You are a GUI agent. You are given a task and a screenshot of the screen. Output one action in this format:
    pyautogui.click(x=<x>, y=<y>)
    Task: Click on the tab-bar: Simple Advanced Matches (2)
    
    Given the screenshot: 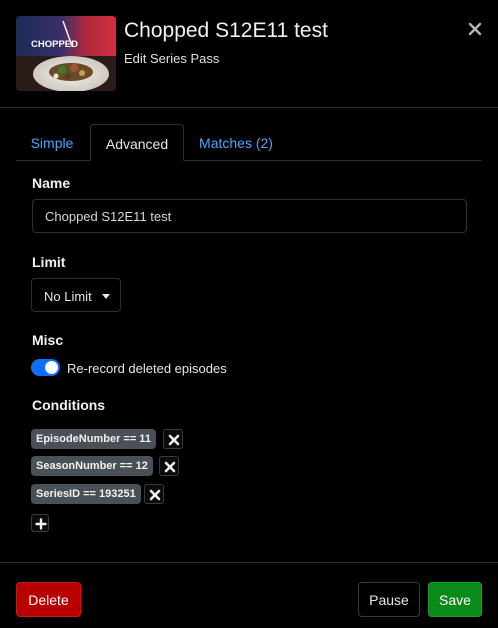 What is the action you would take?
    pyautogui.click(x=249, y=142)
    